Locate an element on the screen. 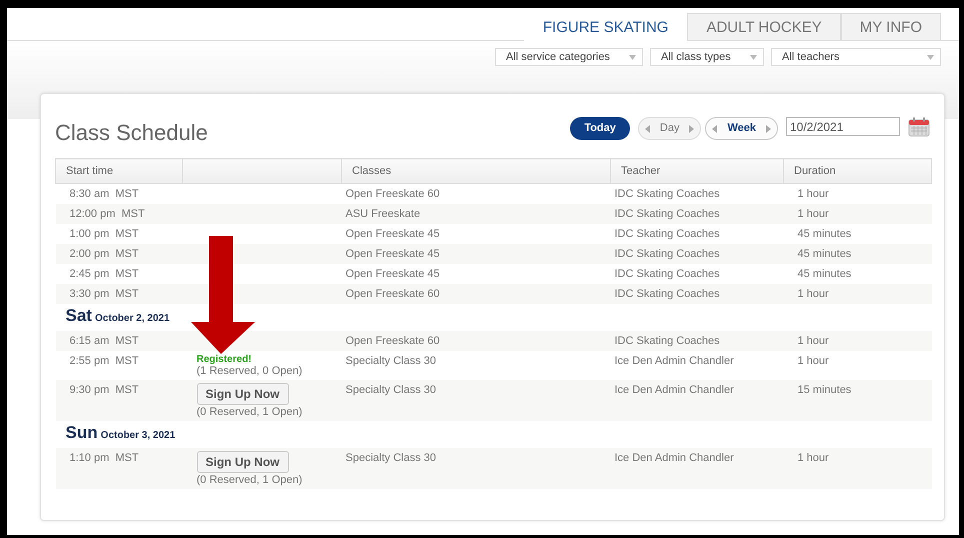 This screenshot has height=538, width=964. tab: ADULT HOCKEY is located at coordinates (764, 26).